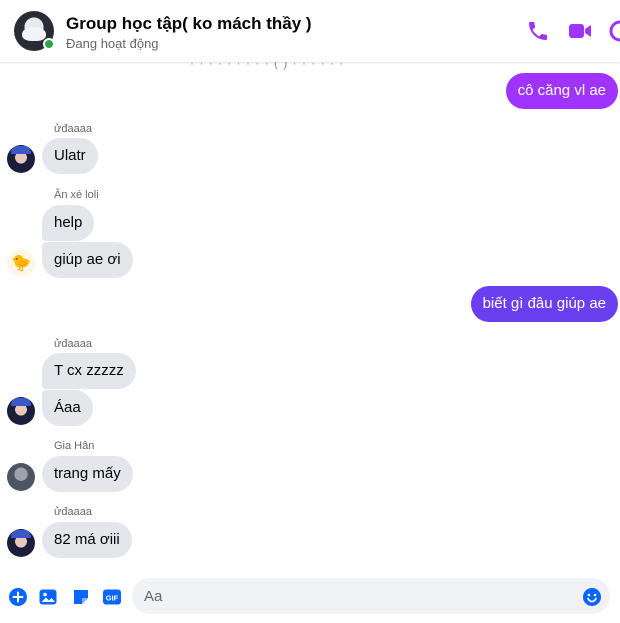 The image size is (620, 623). What do you see at coordinates (18, 597) in the screenshot?
I see `plus-circle-icon` at bounding box center [18, 597].